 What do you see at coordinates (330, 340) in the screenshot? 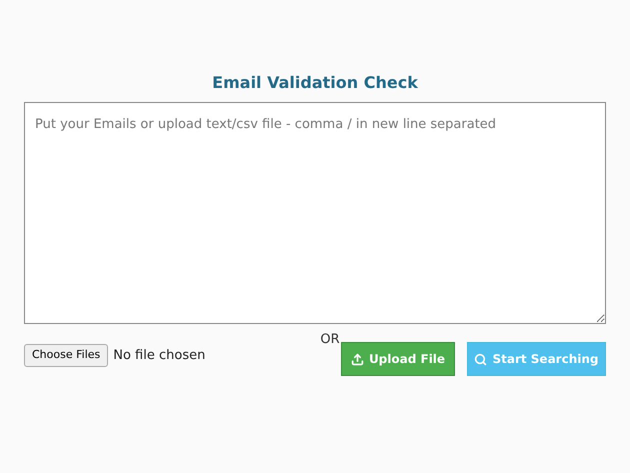
I see `or-separator: OR` at bounding box center [330, 340].